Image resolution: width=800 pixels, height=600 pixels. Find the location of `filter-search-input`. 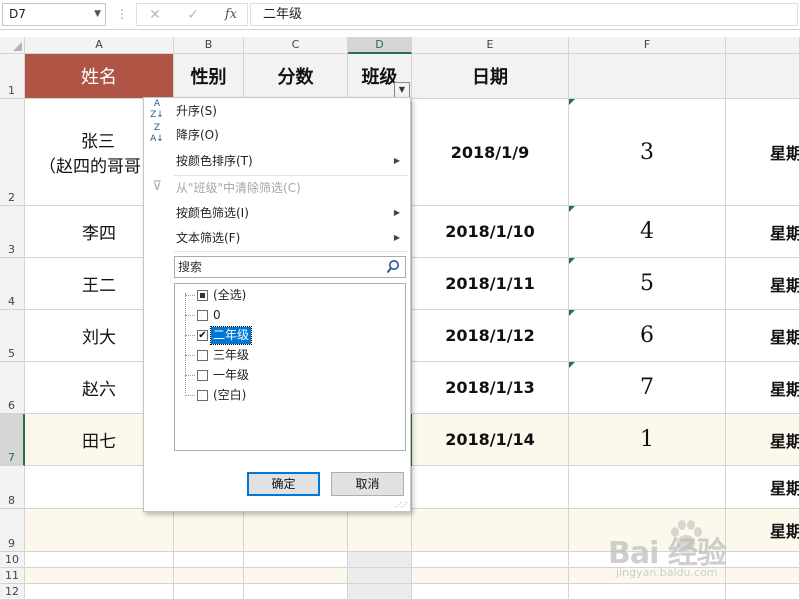

filter-search-input is located at coordinates (275, 267).